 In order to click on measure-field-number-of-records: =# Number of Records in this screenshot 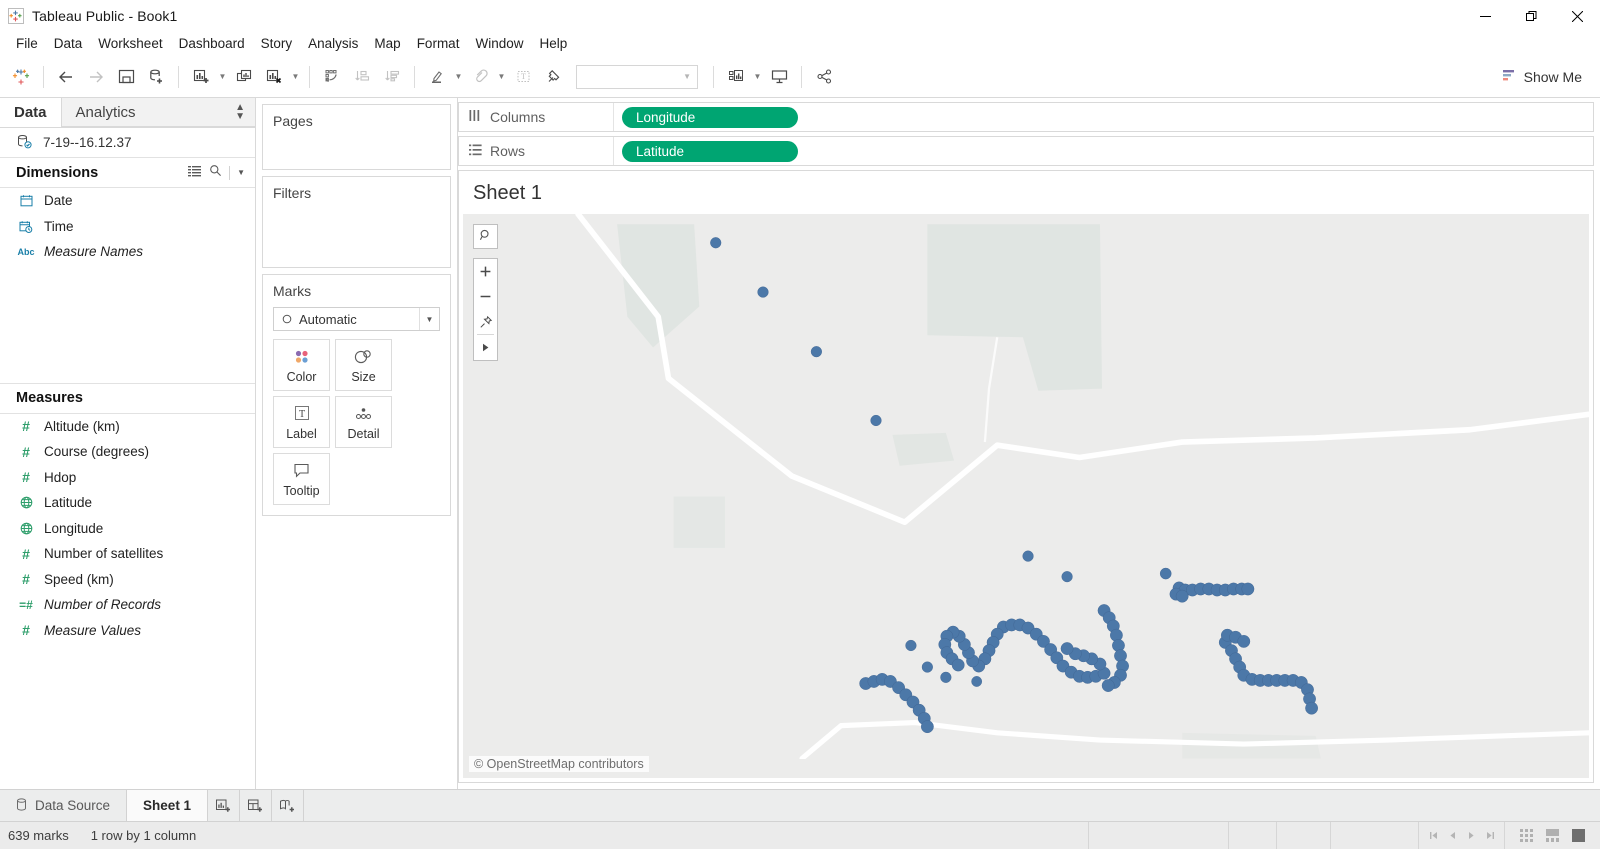, I will do `click(127, 605)`.